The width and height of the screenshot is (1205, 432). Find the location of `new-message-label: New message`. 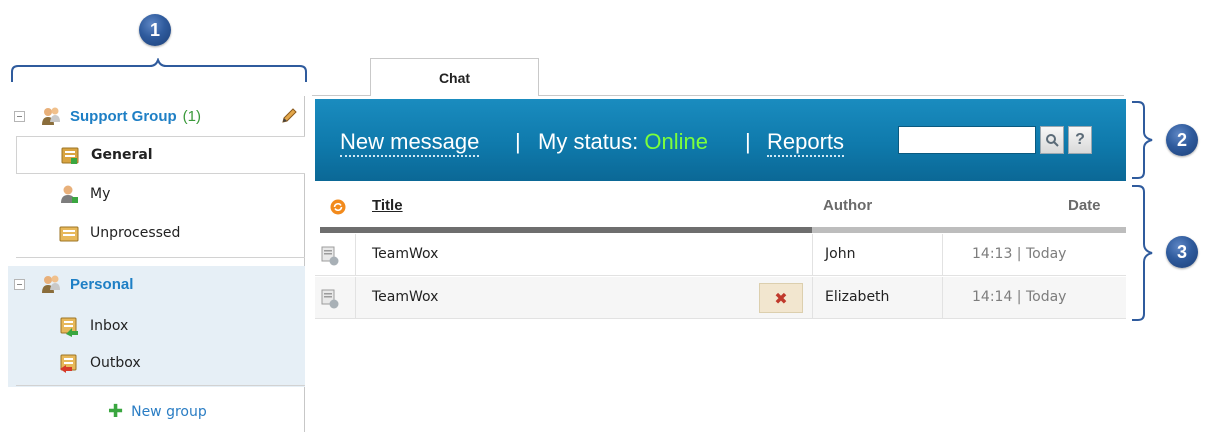

new-message-label: New message is located at coordinates (410, 143).